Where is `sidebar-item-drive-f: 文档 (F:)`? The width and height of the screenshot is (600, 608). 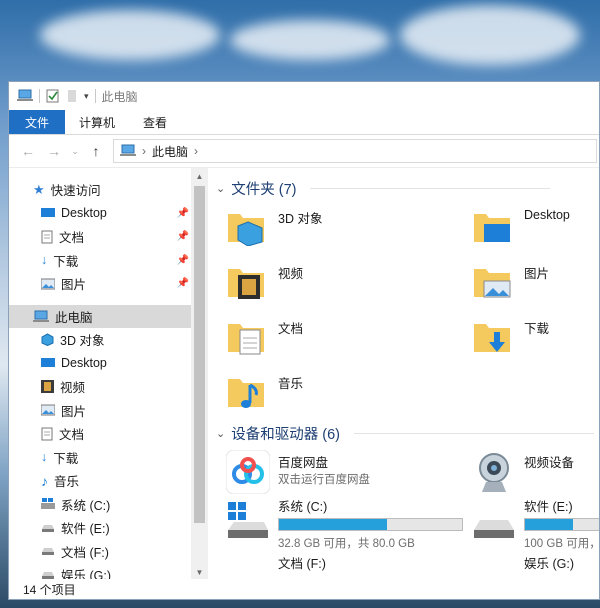
sidebar-item-drive-f: 文档 (F:) is located at coordinates (100, 552).